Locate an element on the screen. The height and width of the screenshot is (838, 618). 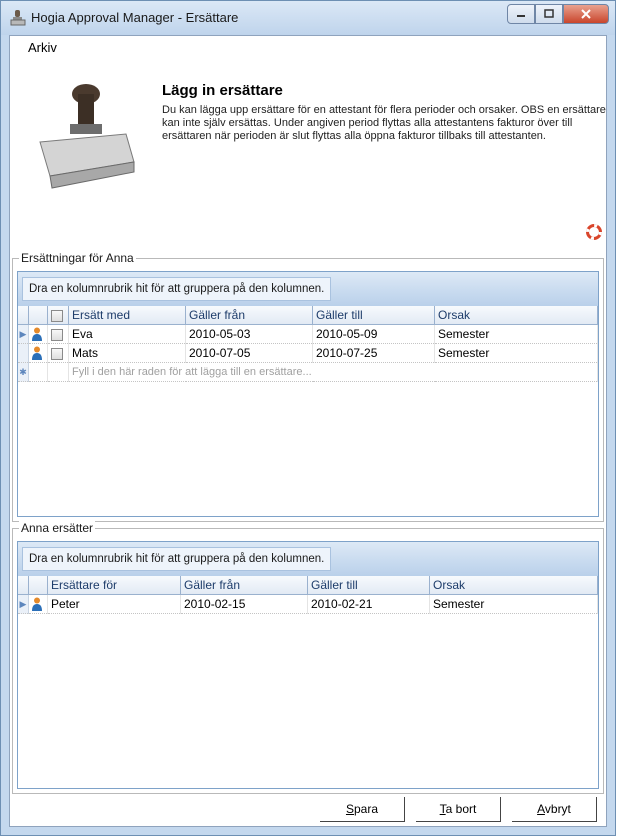
col-ersattare-for: Ersättare för is located at coordinates (114, 585).